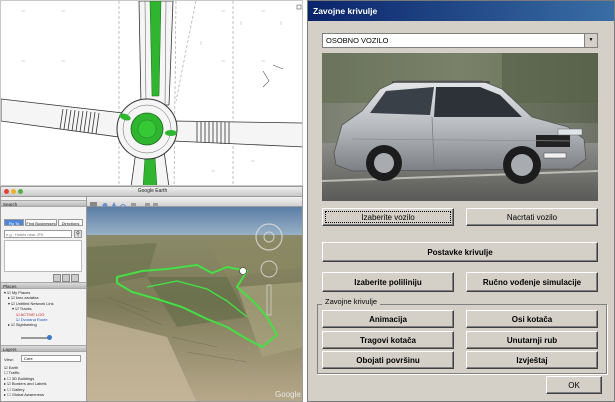 The height and width of the screenshot is (402, 615). I want to click on view-label: View:, so click(9, 359).